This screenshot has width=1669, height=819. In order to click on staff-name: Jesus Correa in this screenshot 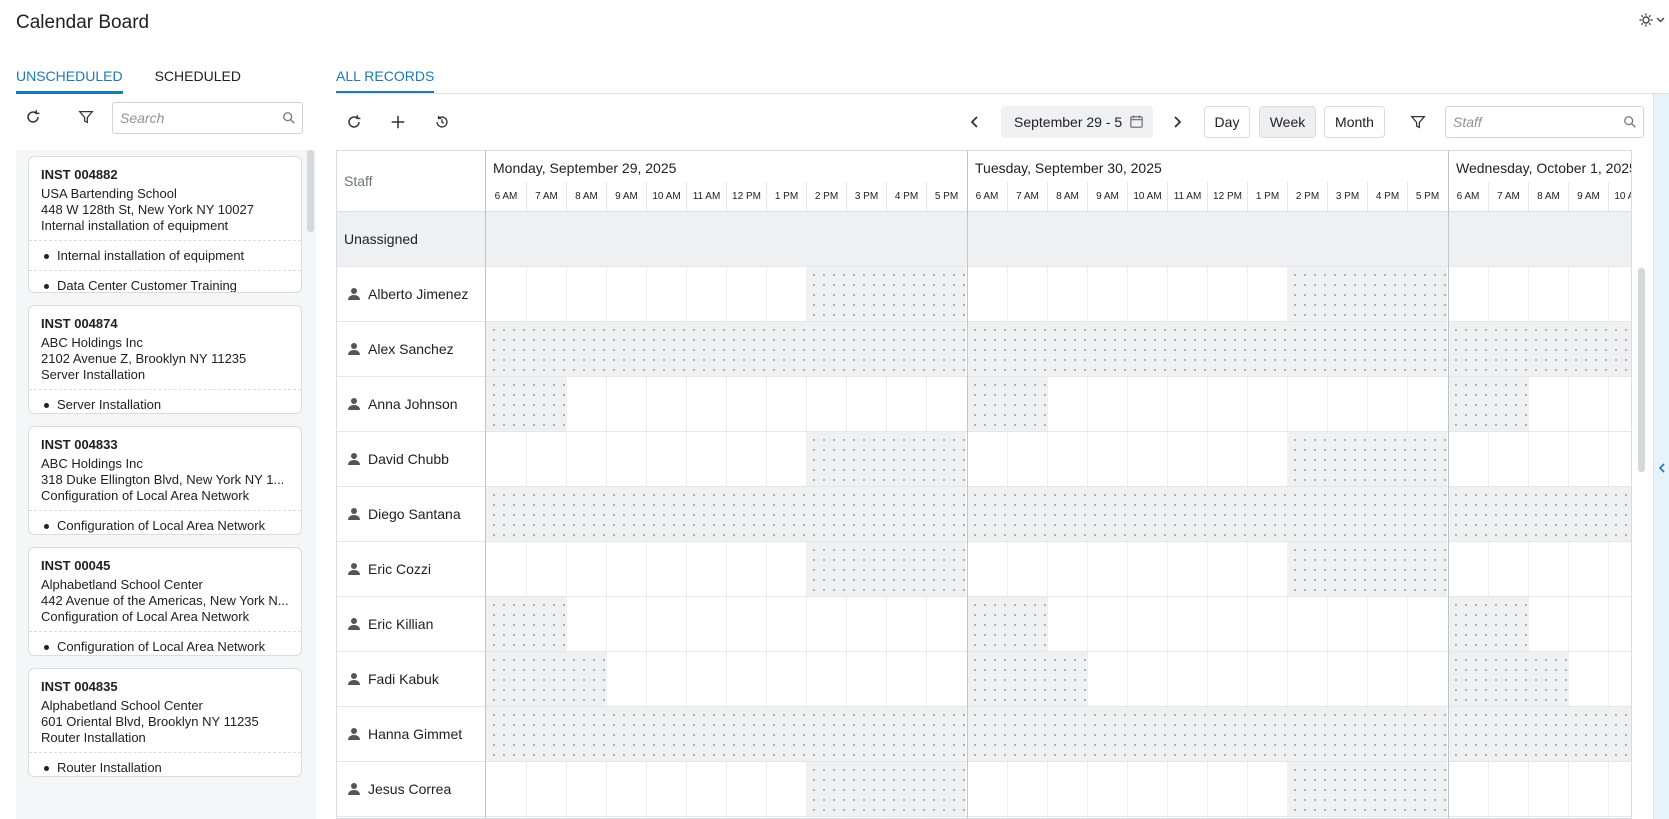, I will do `click(410, 789)`.